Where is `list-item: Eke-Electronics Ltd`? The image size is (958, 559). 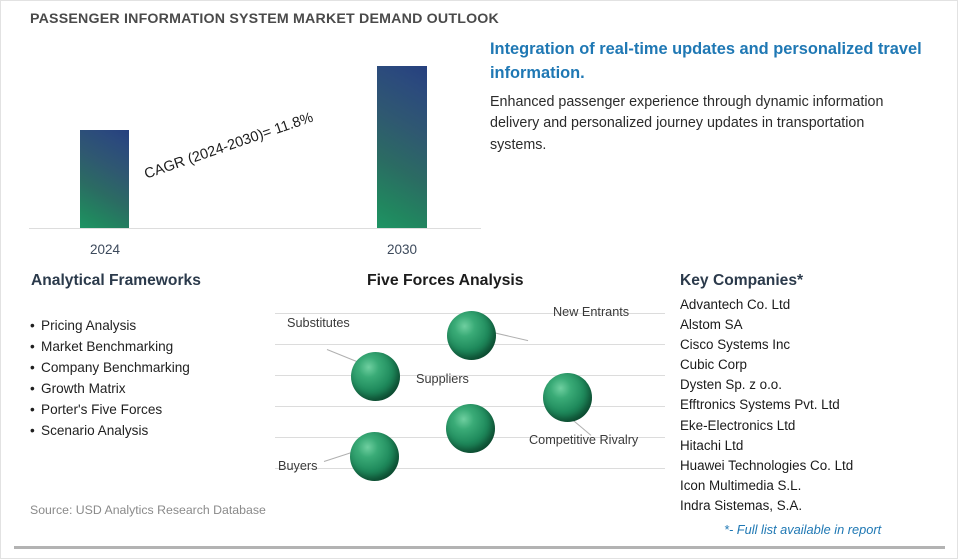 list-item: Eke-Electronics Ltd is located at coordinates (738, 425).